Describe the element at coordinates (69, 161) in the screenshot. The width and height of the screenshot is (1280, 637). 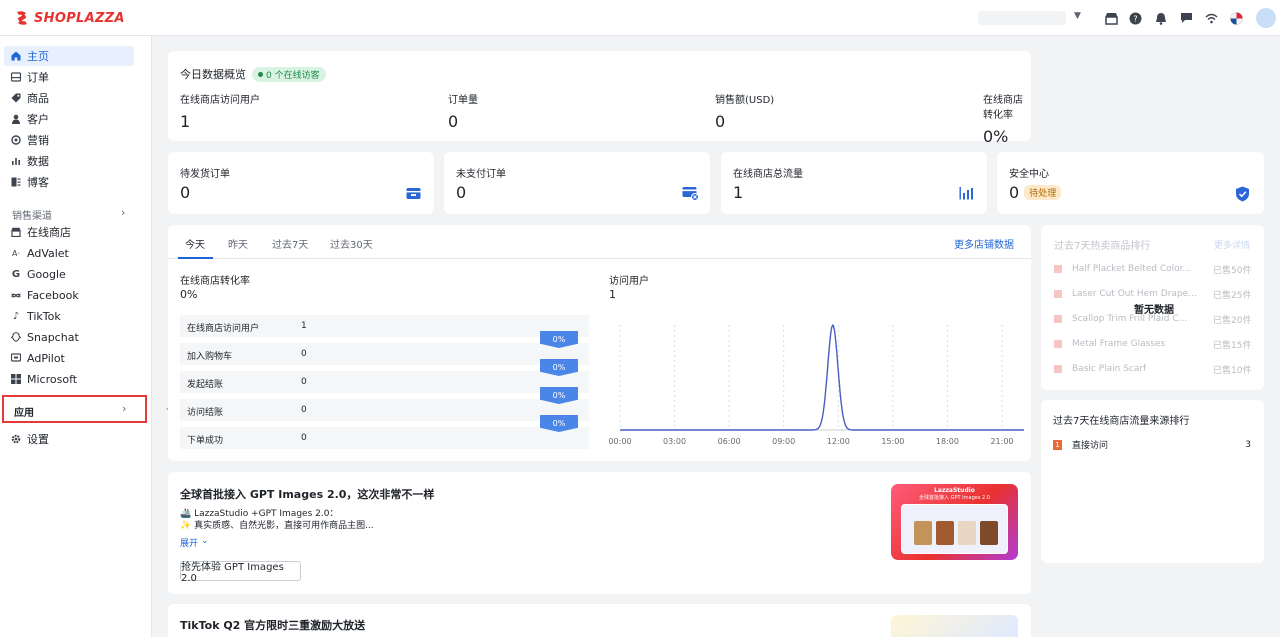
I see `sidebar-item-analytics: 数据` at that location.